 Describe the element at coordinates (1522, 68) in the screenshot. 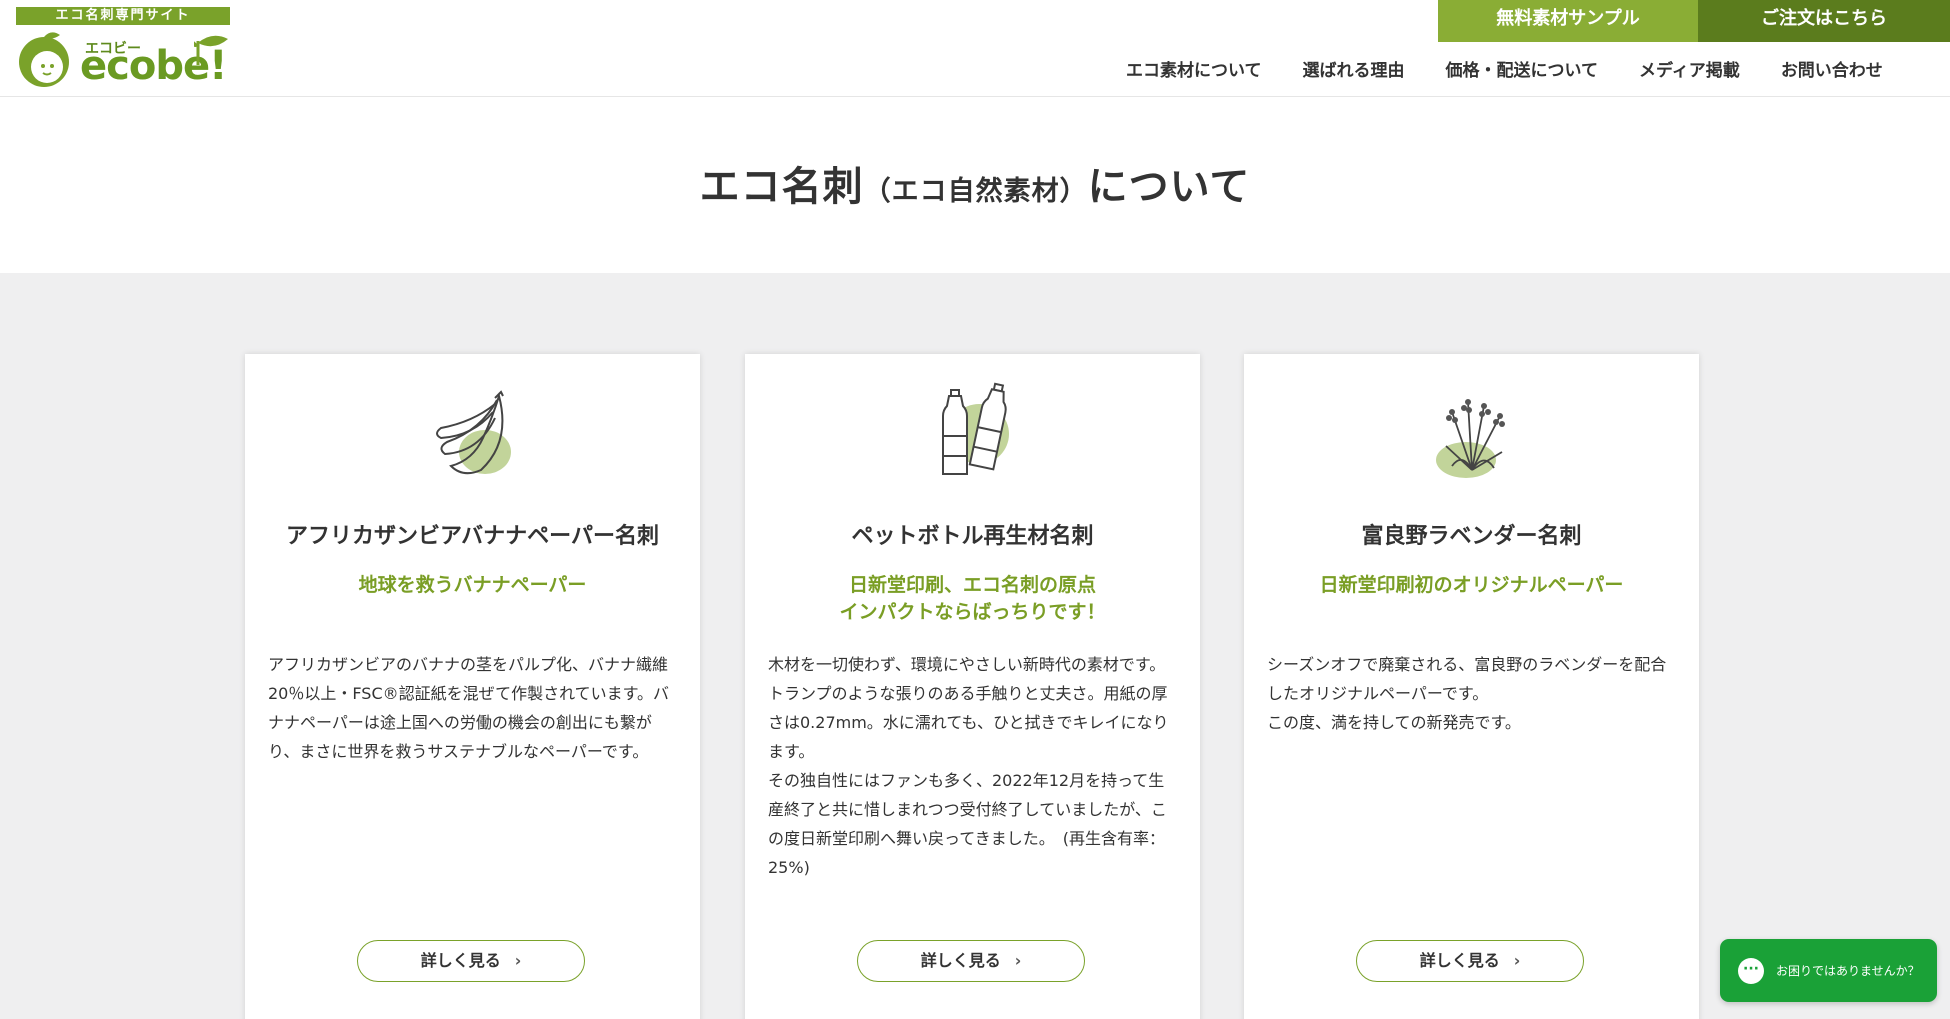

I see `nav-price-shipping: 価格・配送について` at that location.